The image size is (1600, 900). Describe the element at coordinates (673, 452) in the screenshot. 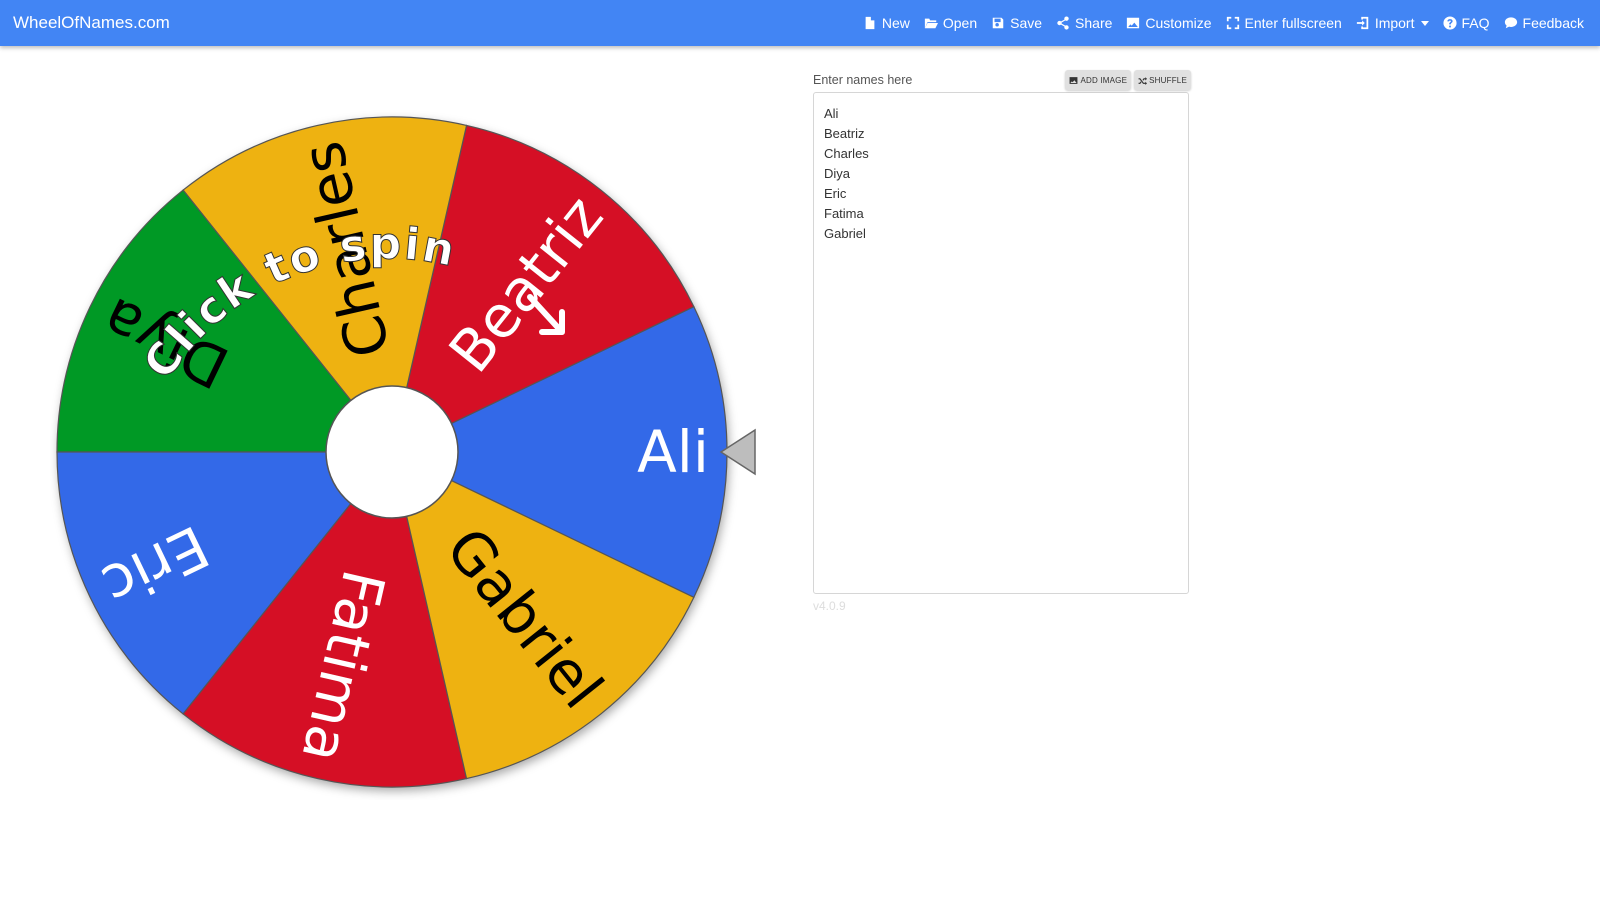

I see `segment-label: Ali` at that location.